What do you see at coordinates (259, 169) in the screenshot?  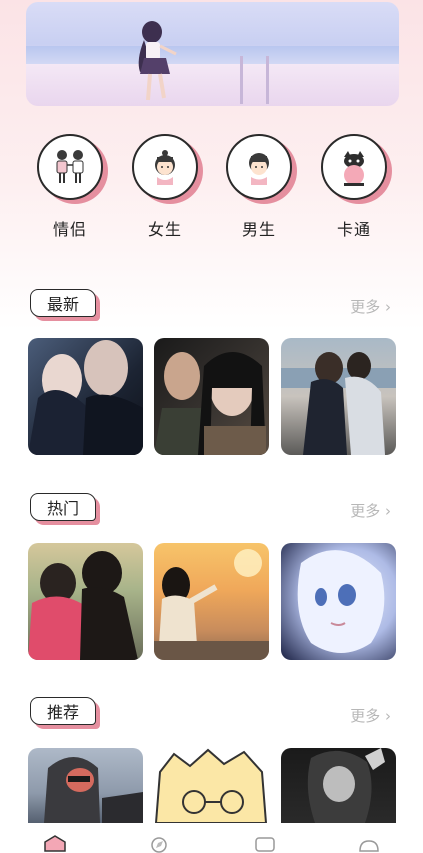 I see `boy-icon` at bounding box center [259, 169].